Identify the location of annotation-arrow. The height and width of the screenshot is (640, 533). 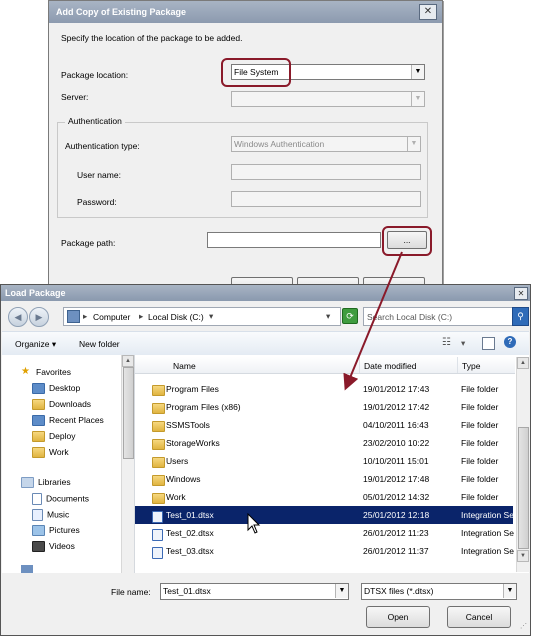
(373, 321).